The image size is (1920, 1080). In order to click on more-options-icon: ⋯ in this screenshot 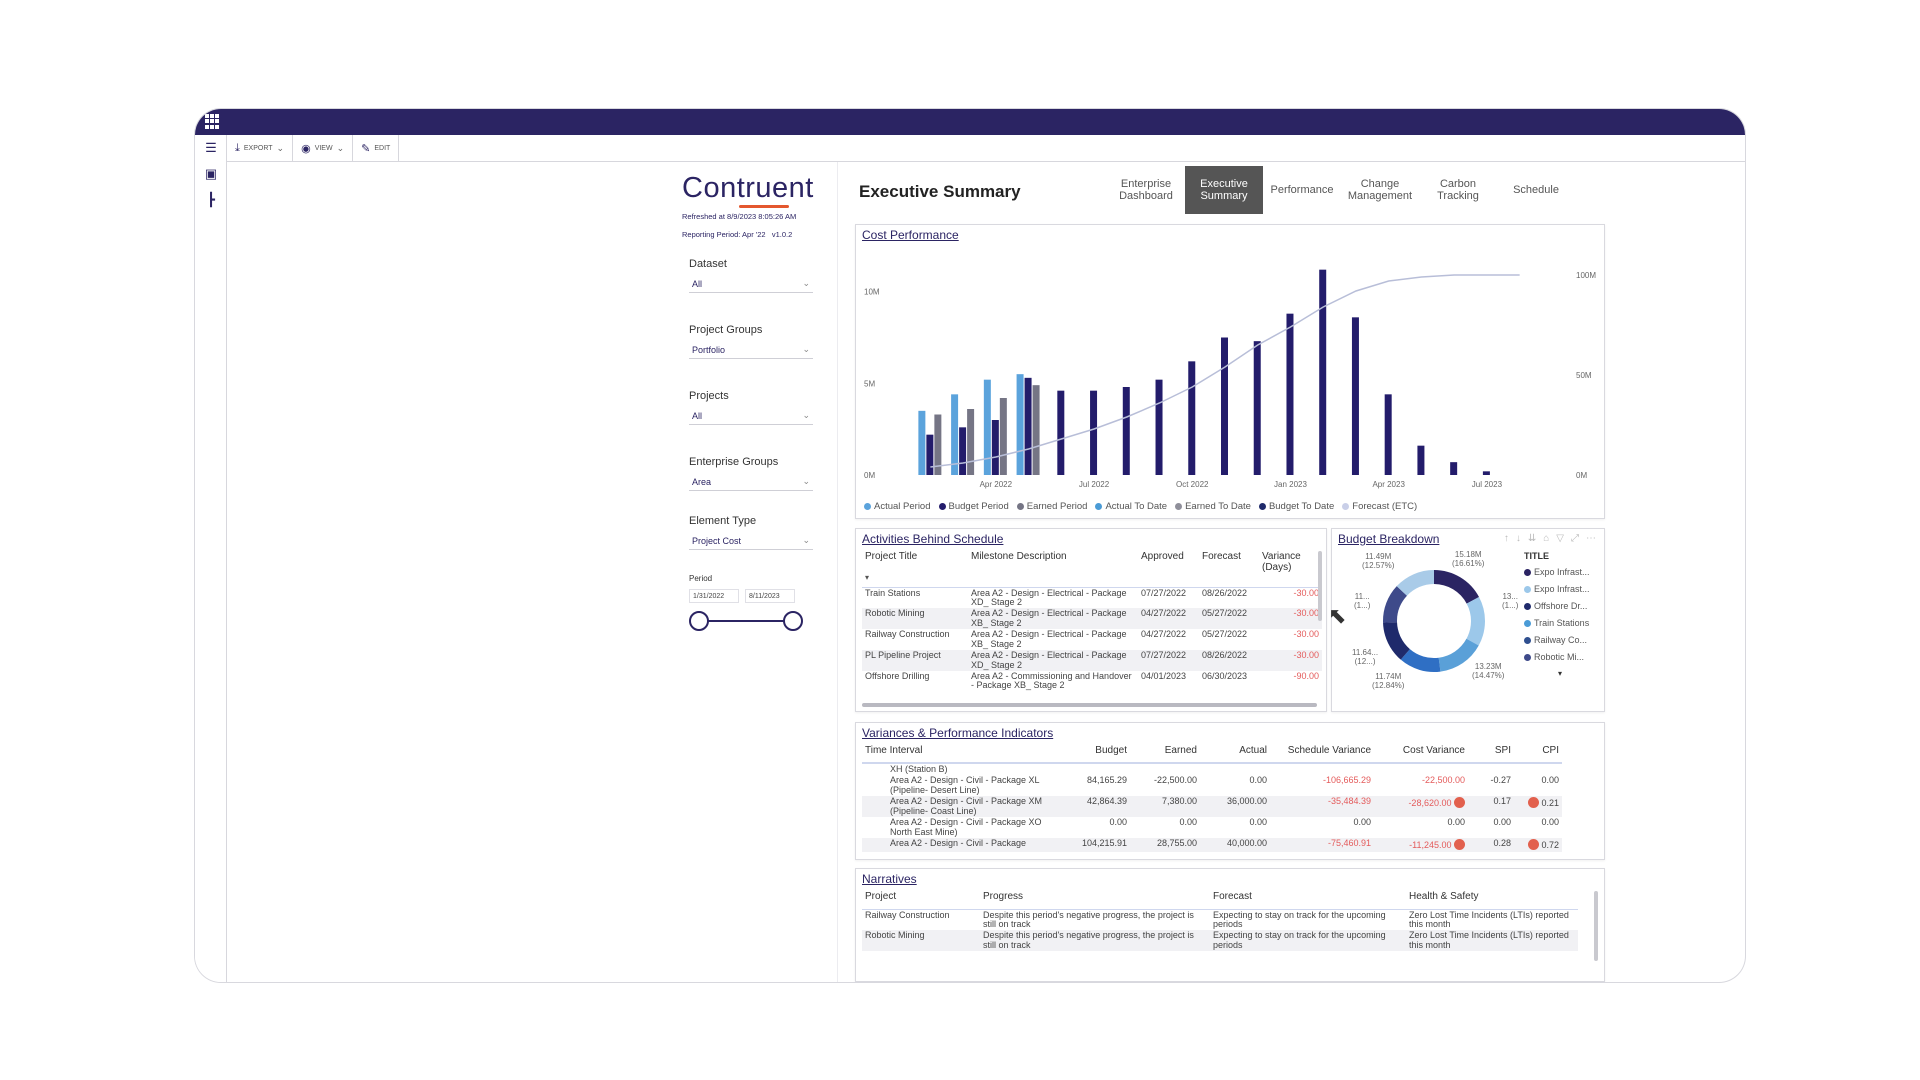, I will do `click(1591, 538)`.